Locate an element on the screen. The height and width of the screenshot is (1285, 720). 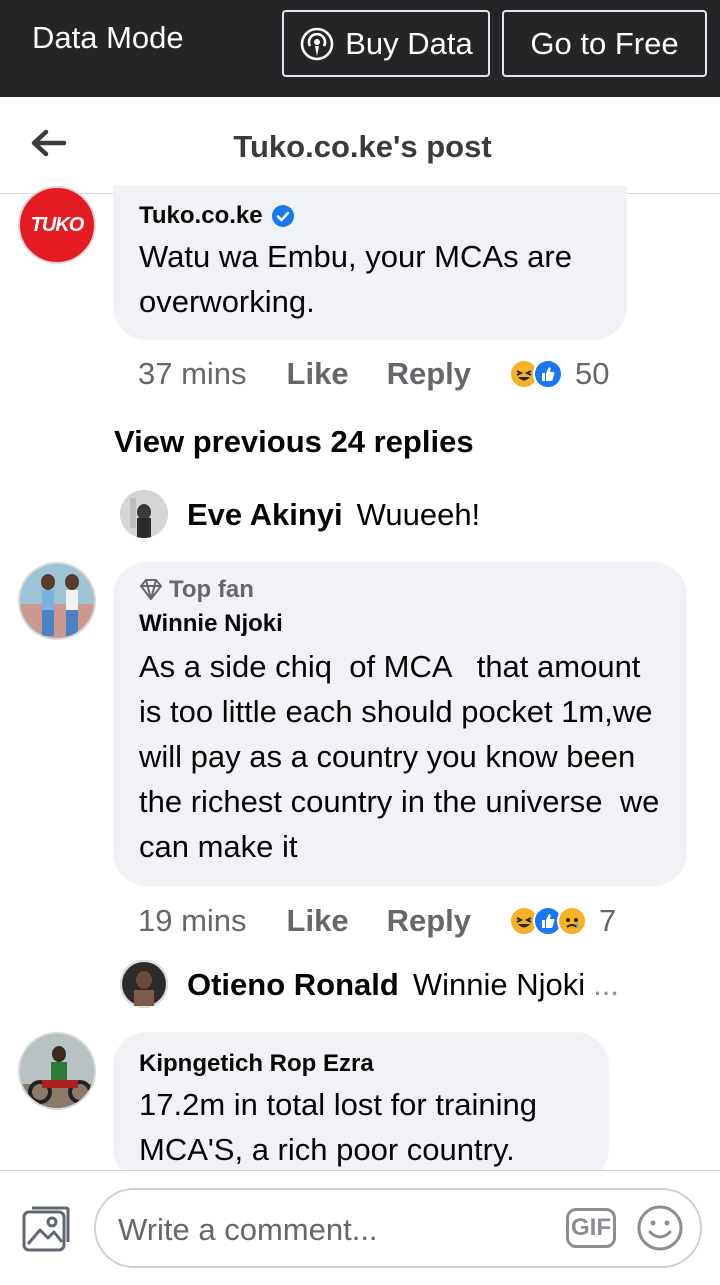
gif-button: GIF is located at coordinates (591, 1228).